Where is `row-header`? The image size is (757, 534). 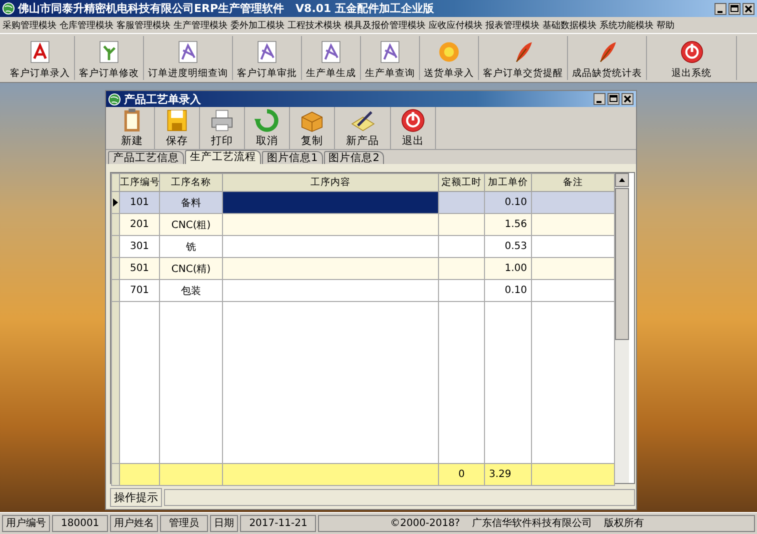
row-header is located at coordinates (116, 203).